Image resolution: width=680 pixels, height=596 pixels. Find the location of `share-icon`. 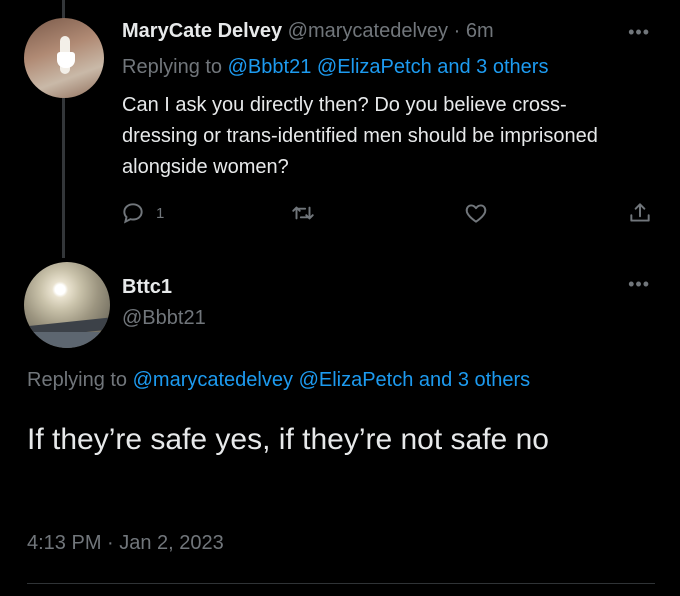

share-icon is located at coordinates (640, 212).